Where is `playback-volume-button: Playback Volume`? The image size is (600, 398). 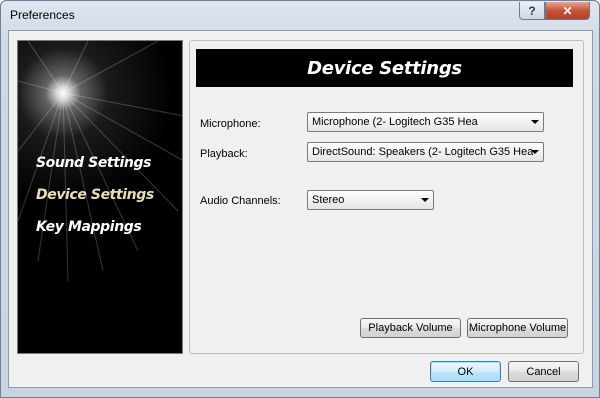
playback-volume-button: Playback Volume is located at coordinates (410, 328).